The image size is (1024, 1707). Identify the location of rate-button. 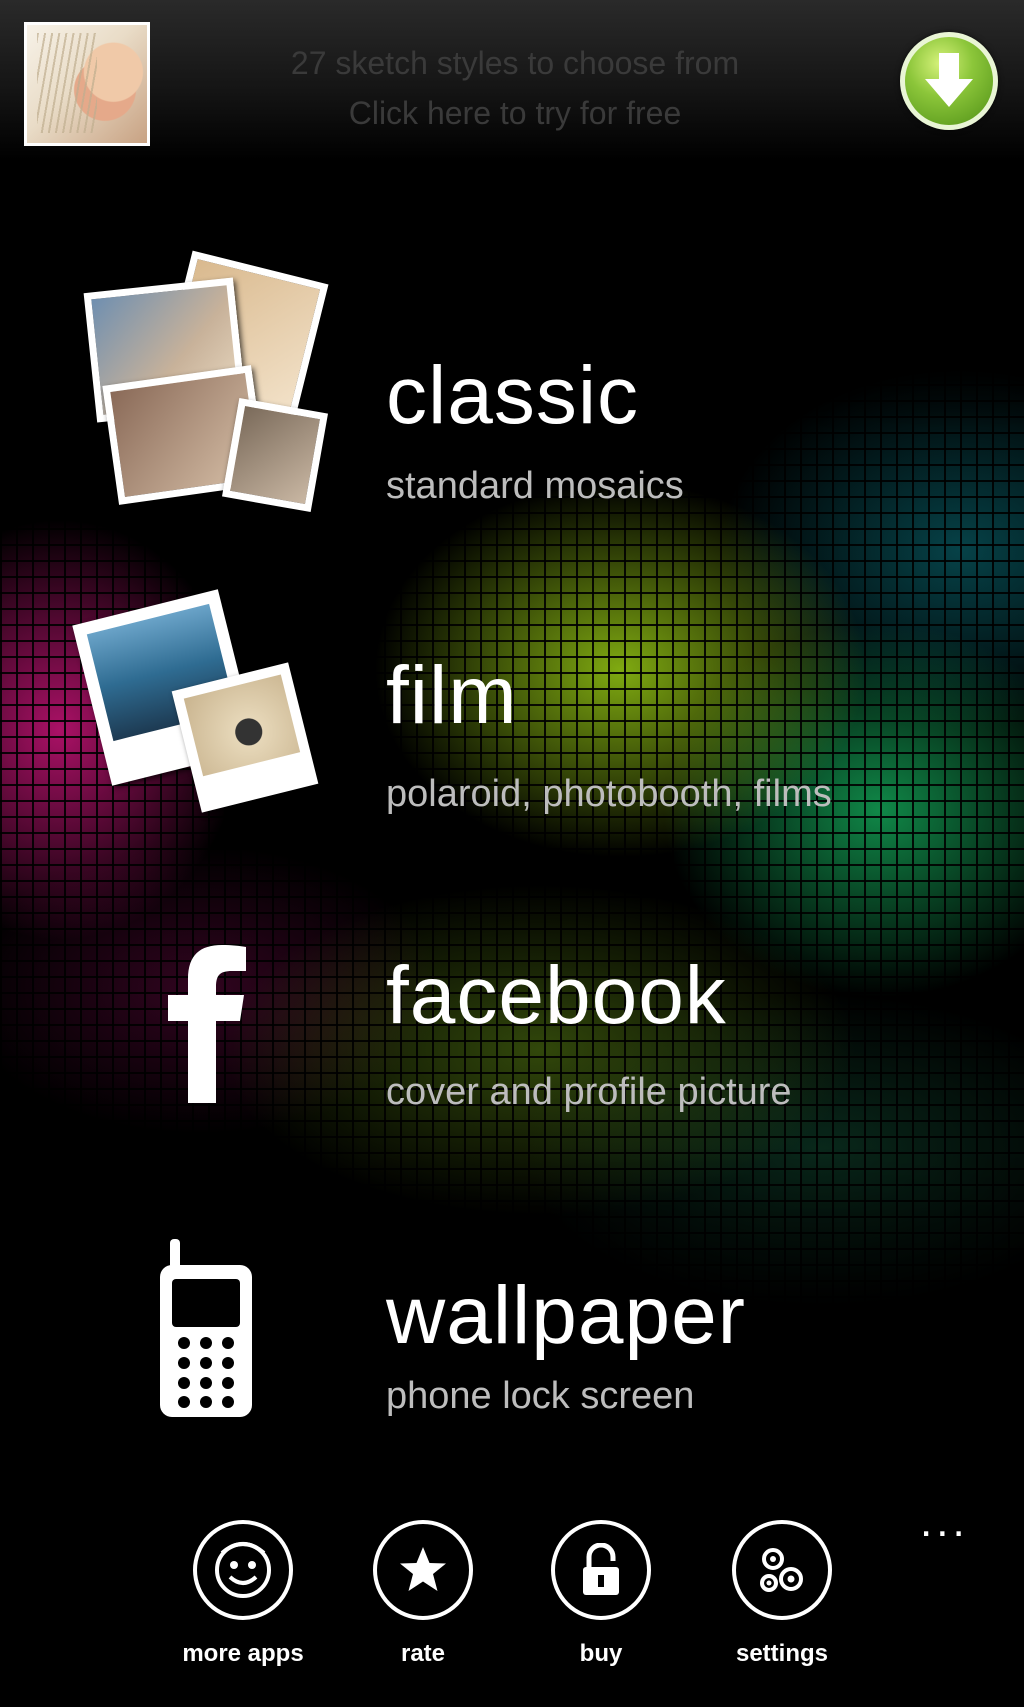
(423, 1570).